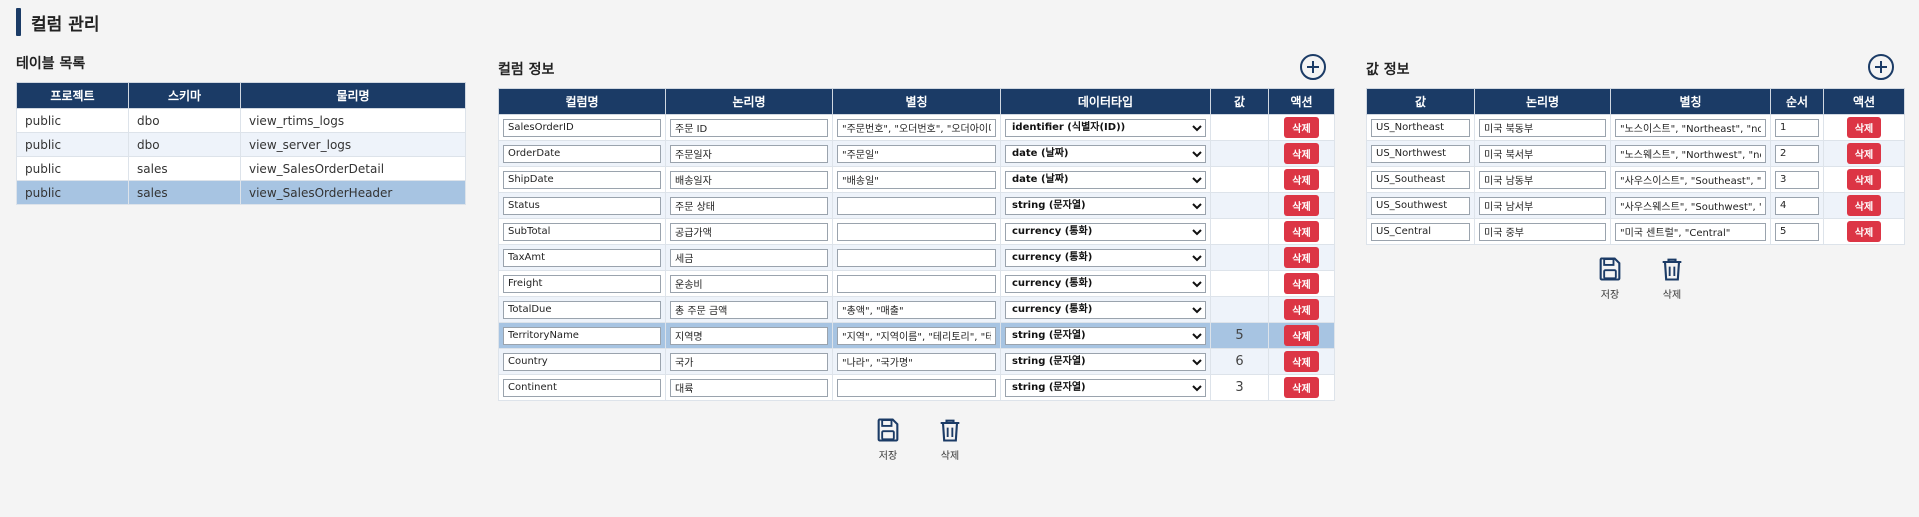  What do you see at coordinates (1105, 127) in the screenshot?
I see `datatype-select: identifier (식별자(ID))` at bounding box center [1105, 127].